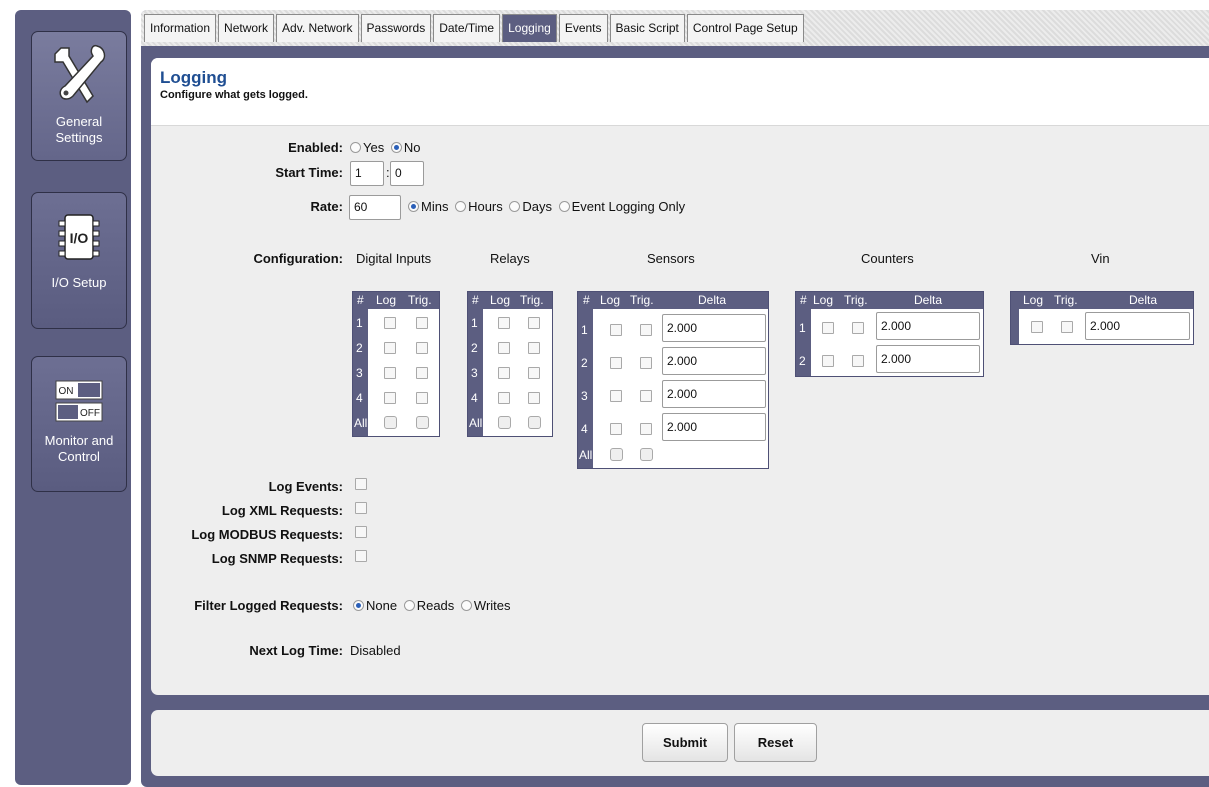 The height and width of the screenshot is (787, 1209). What do you see at coordinates (856, 300) in the screenshot?
I see `counter-col-trig: Trig.` at bounding box center [856, 300].